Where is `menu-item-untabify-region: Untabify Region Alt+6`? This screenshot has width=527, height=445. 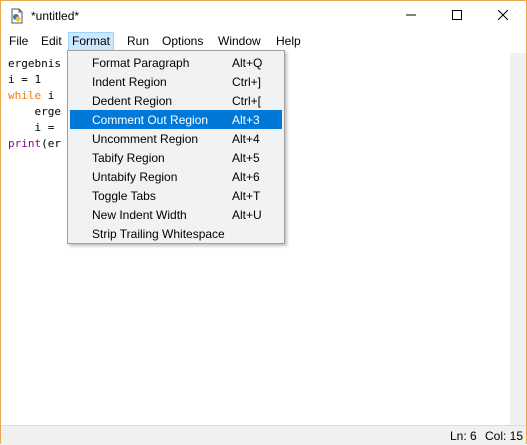
menu-item-untabify-region: Untabify Region Alt+6 is located at coordinates (176, 176).